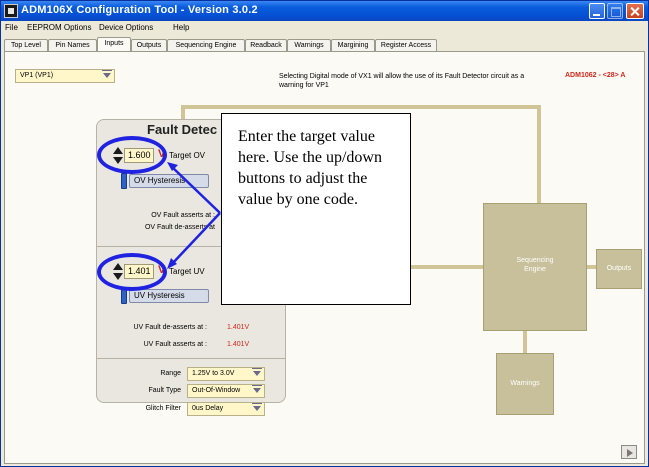 The width and height of the screenshot is (649, 467). I want to click on highlight-ring-ov, so click(132, 155).